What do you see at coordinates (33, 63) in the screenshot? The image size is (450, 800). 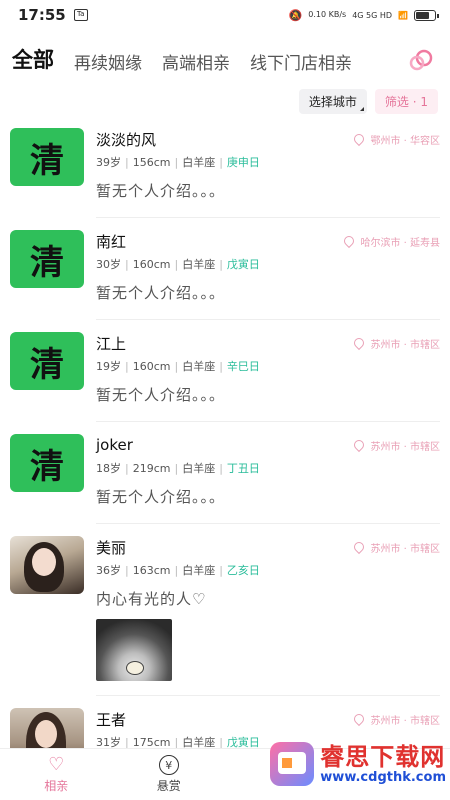 I see `tab-0: 全部` at bounding box center [33, 63].